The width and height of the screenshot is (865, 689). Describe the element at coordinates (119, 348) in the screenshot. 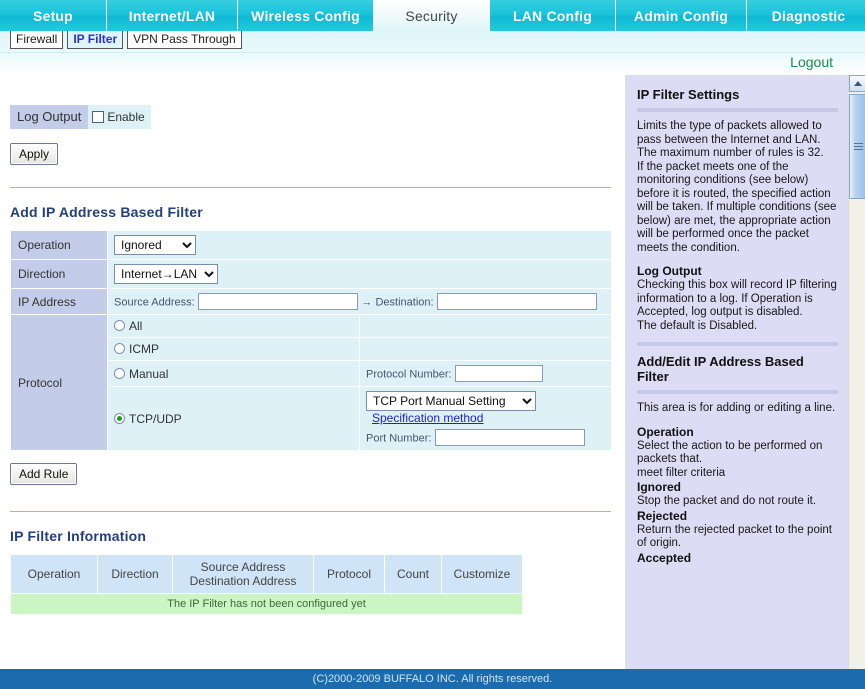

I see `radio-icmp-icon` at that location.